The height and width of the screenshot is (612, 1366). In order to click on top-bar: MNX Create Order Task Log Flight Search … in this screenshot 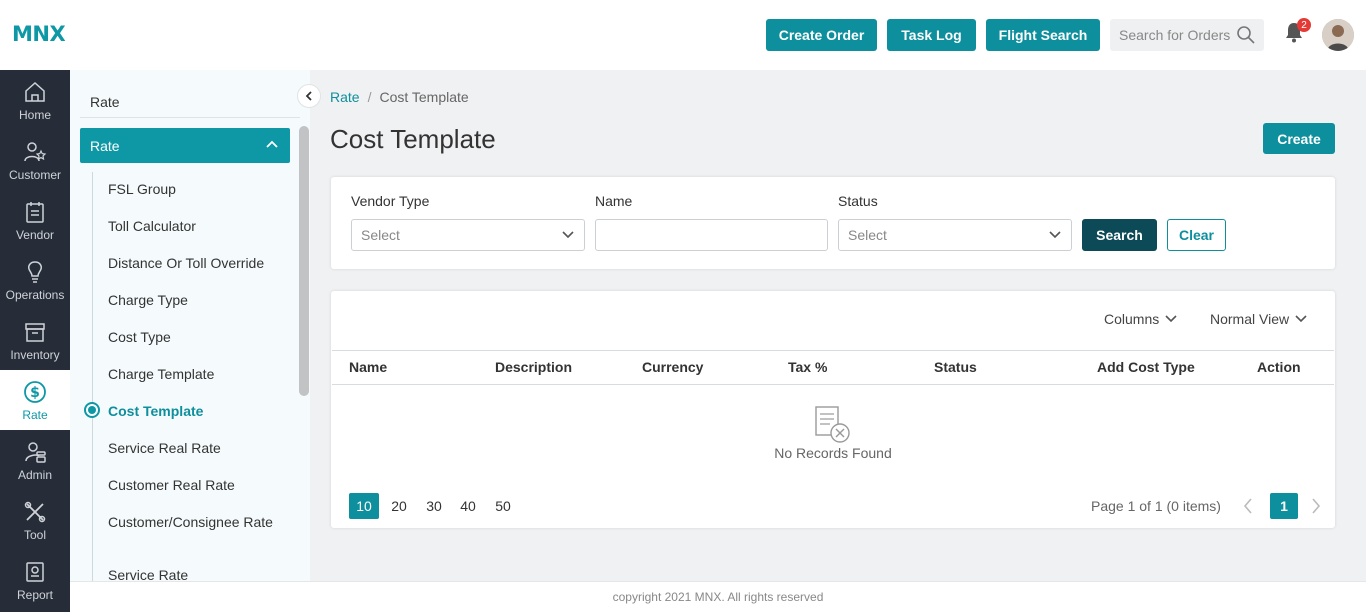, I will do `click(683, 35)`.